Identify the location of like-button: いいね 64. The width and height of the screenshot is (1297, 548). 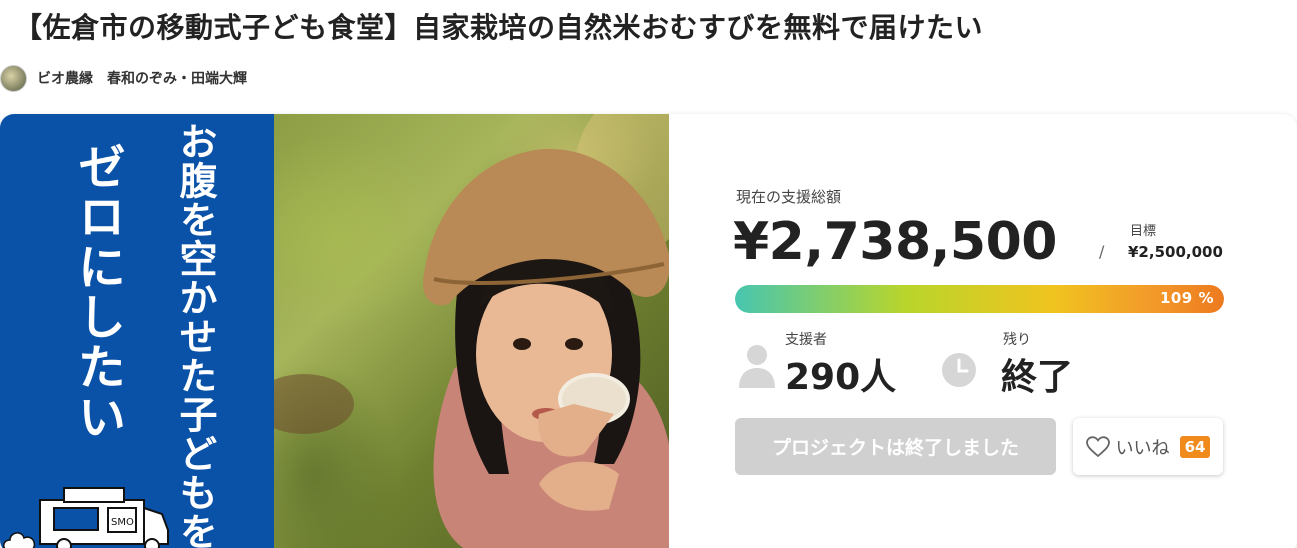
(1148, 446).